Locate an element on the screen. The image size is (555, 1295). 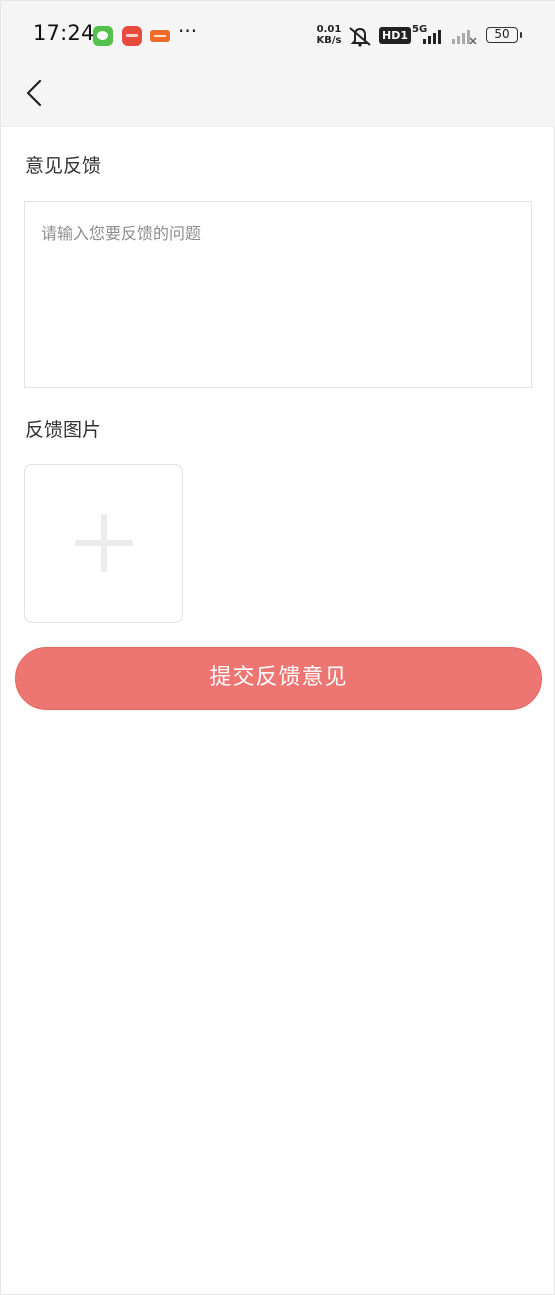
network-speed-unit: KB/s is located at coordinates (329, 40).